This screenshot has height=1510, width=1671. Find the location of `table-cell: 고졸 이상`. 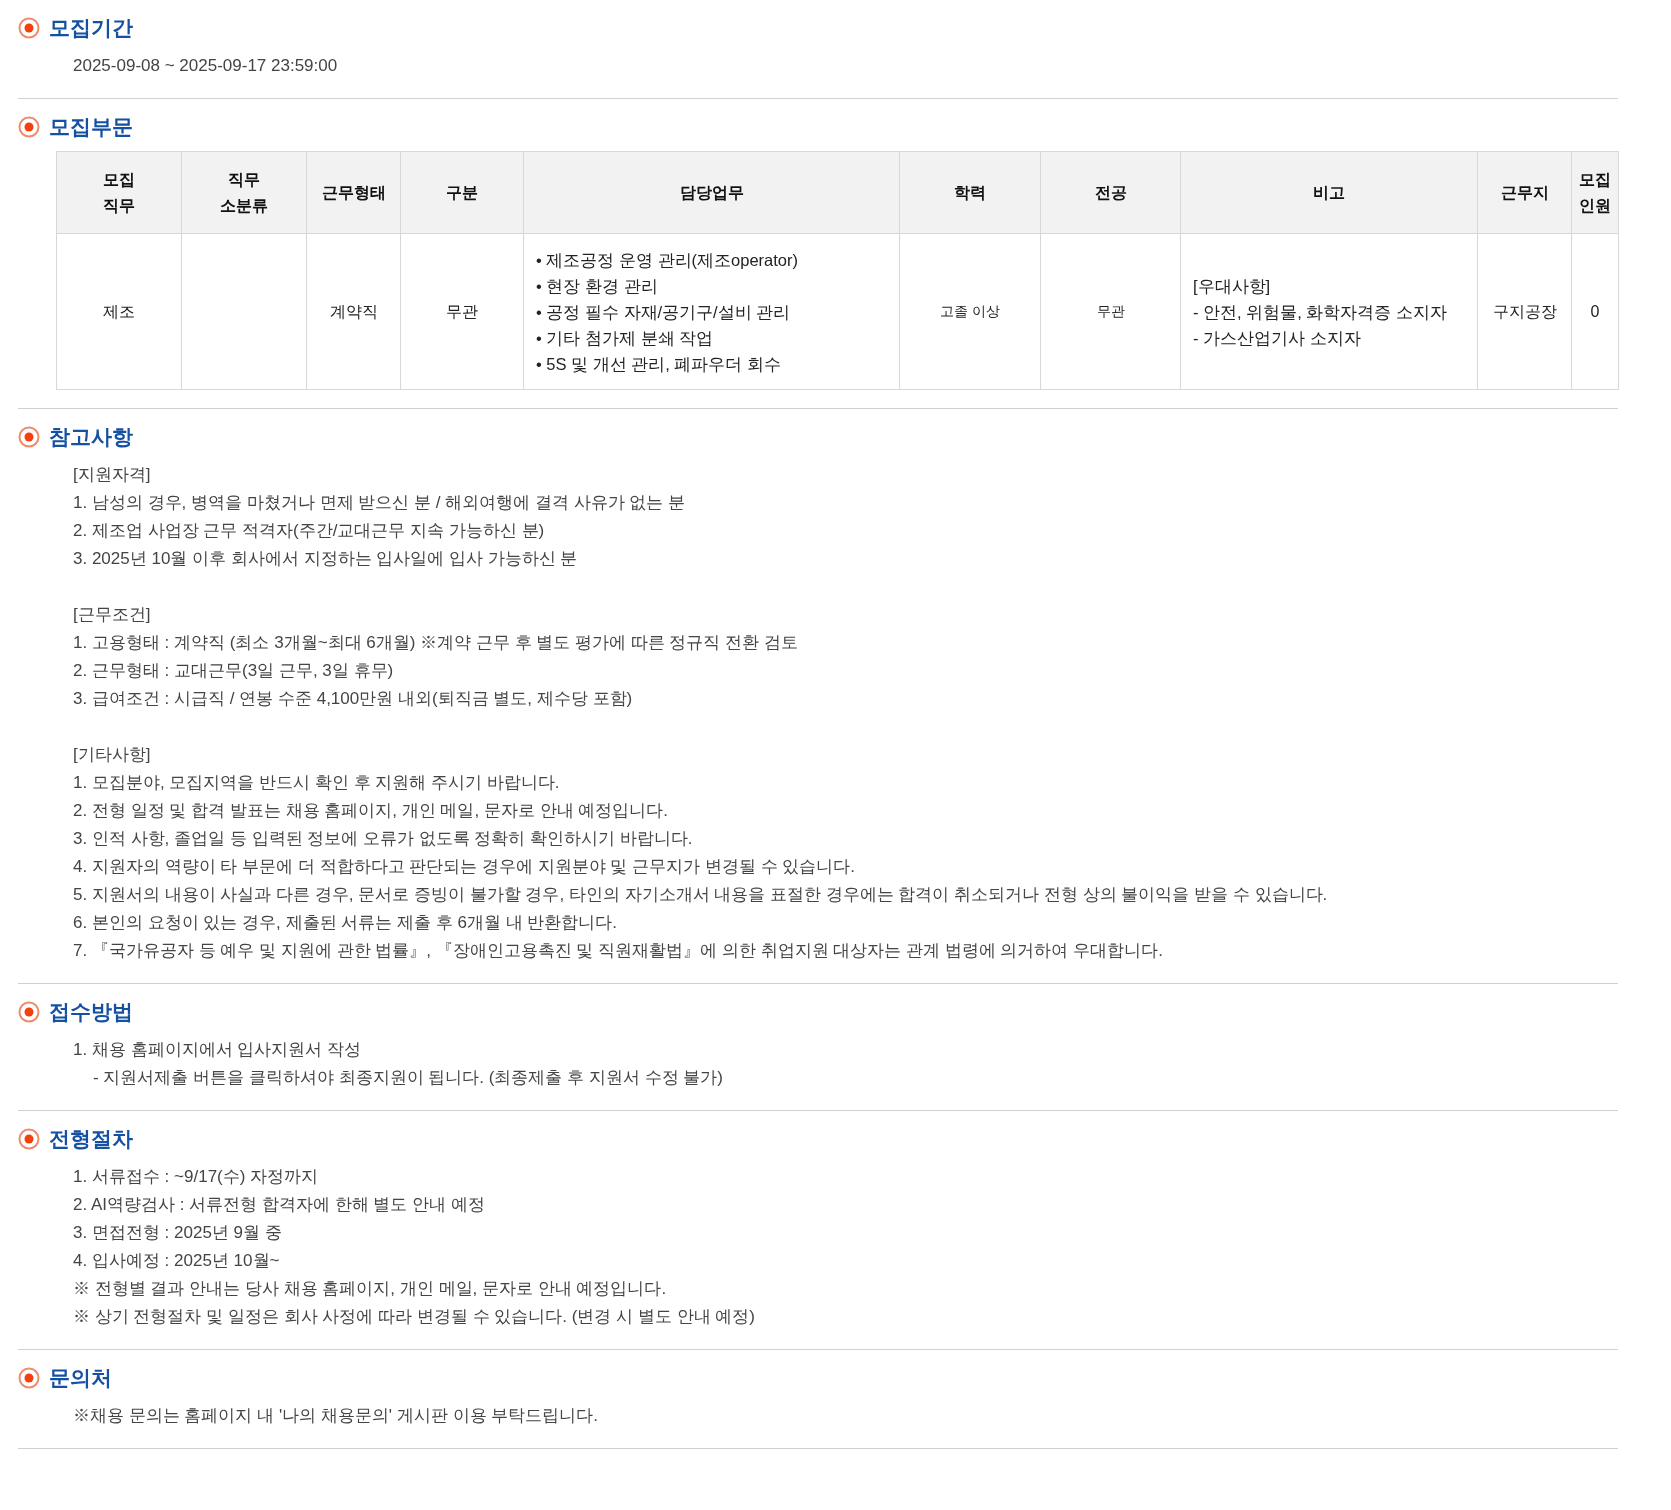

table-cell: 고졸 이상 is located at coordinates (970, 311).